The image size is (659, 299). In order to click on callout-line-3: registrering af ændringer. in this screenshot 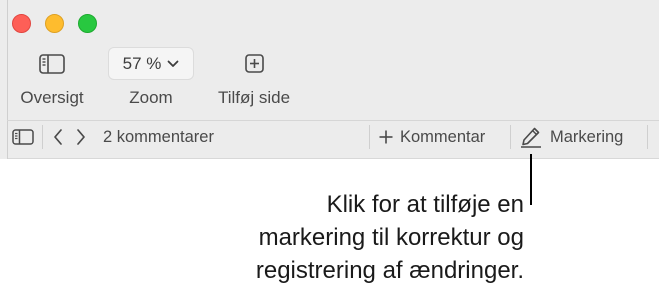, I will do `click(389, 270)`.